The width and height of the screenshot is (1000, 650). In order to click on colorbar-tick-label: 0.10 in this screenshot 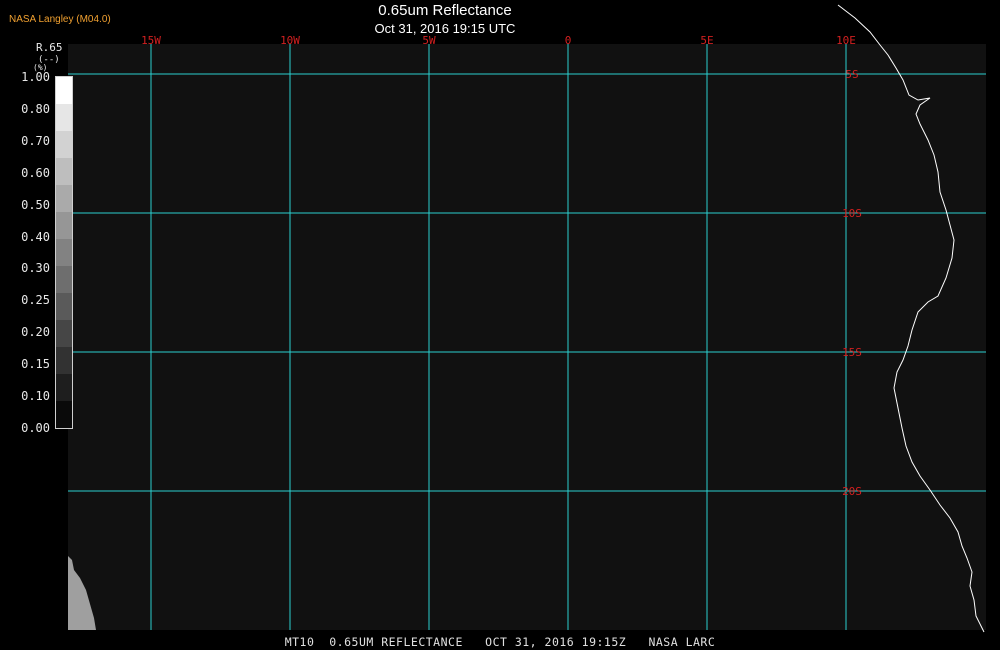, I will do `click(35, 396)`.